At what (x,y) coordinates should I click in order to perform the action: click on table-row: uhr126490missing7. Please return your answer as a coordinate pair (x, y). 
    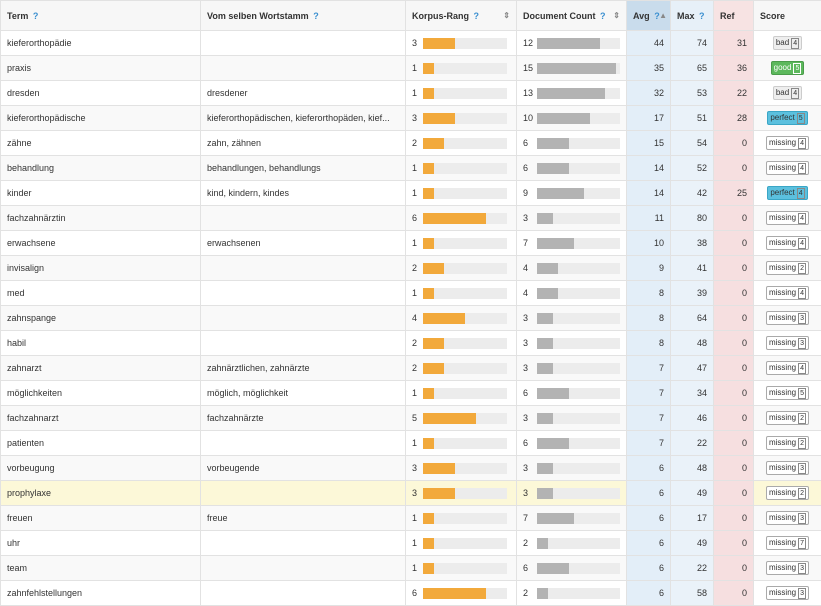
    Looking at the image, I should click on (411, 543).